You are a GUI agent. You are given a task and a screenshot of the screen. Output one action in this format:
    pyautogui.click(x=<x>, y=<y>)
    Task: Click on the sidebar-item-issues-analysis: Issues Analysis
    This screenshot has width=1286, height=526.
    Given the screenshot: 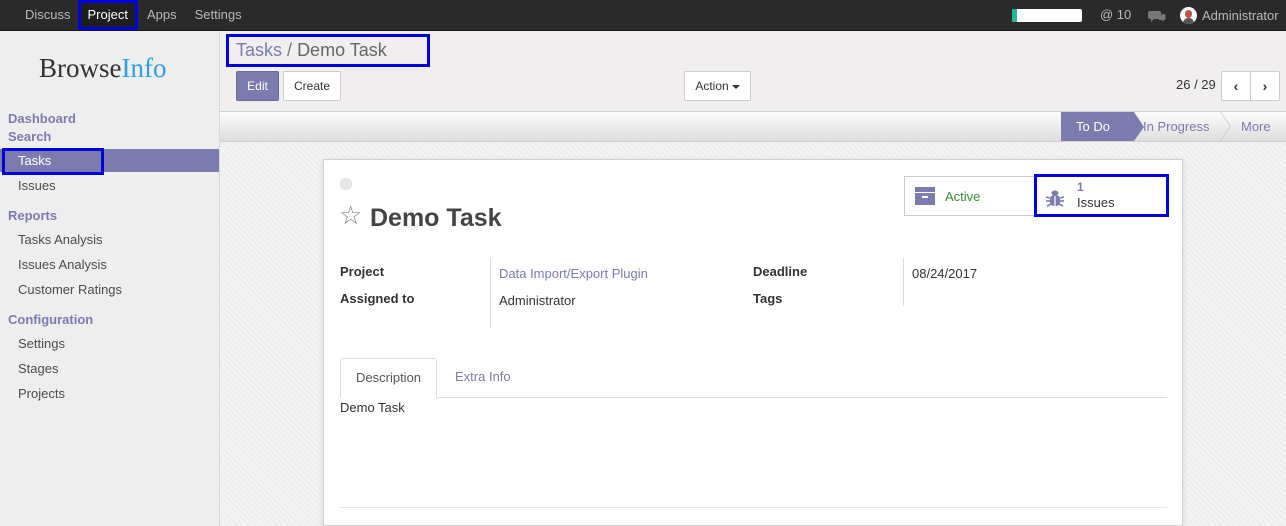 What is the action you would take?
    pyautogui.click(x=62, y=264)
    